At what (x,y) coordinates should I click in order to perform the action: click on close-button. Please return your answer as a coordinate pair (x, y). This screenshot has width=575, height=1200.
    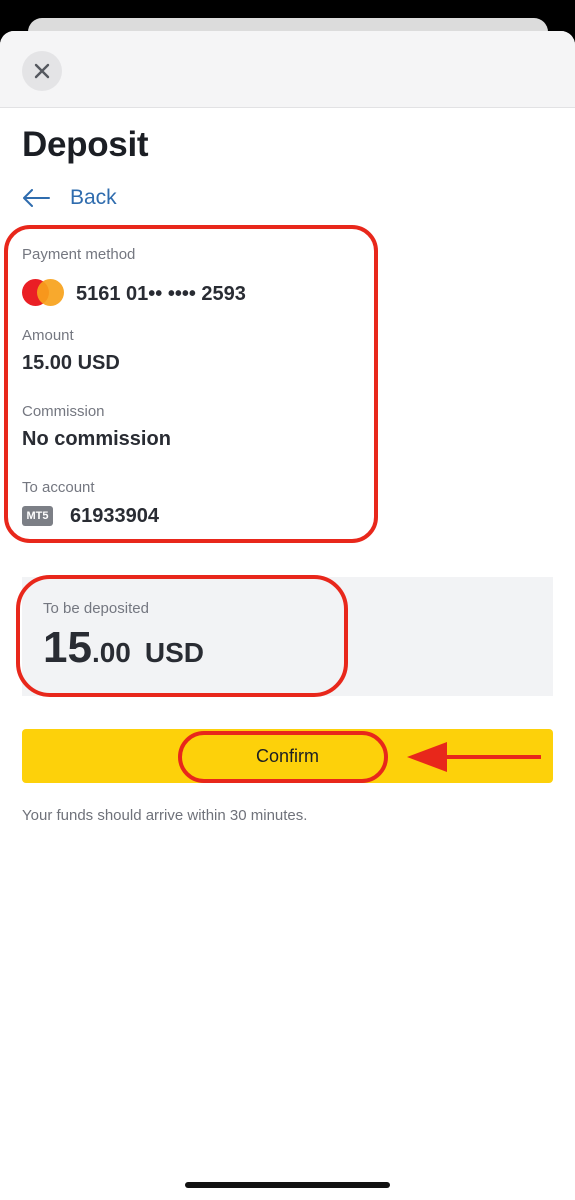
    Looking at the image, I should click on (42, 71).